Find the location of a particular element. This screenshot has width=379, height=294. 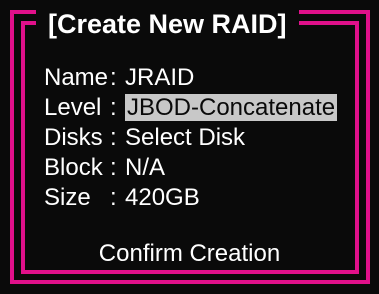

field-value-block: N/A is located at coordinates (145, 167).